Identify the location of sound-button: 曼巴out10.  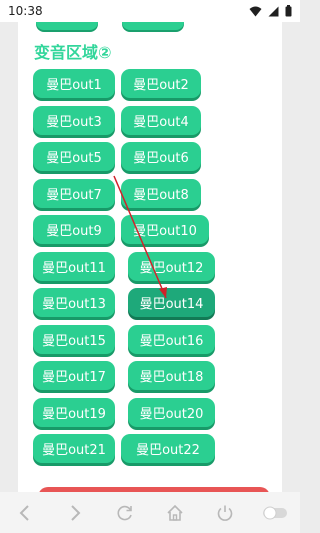
(165, 229).